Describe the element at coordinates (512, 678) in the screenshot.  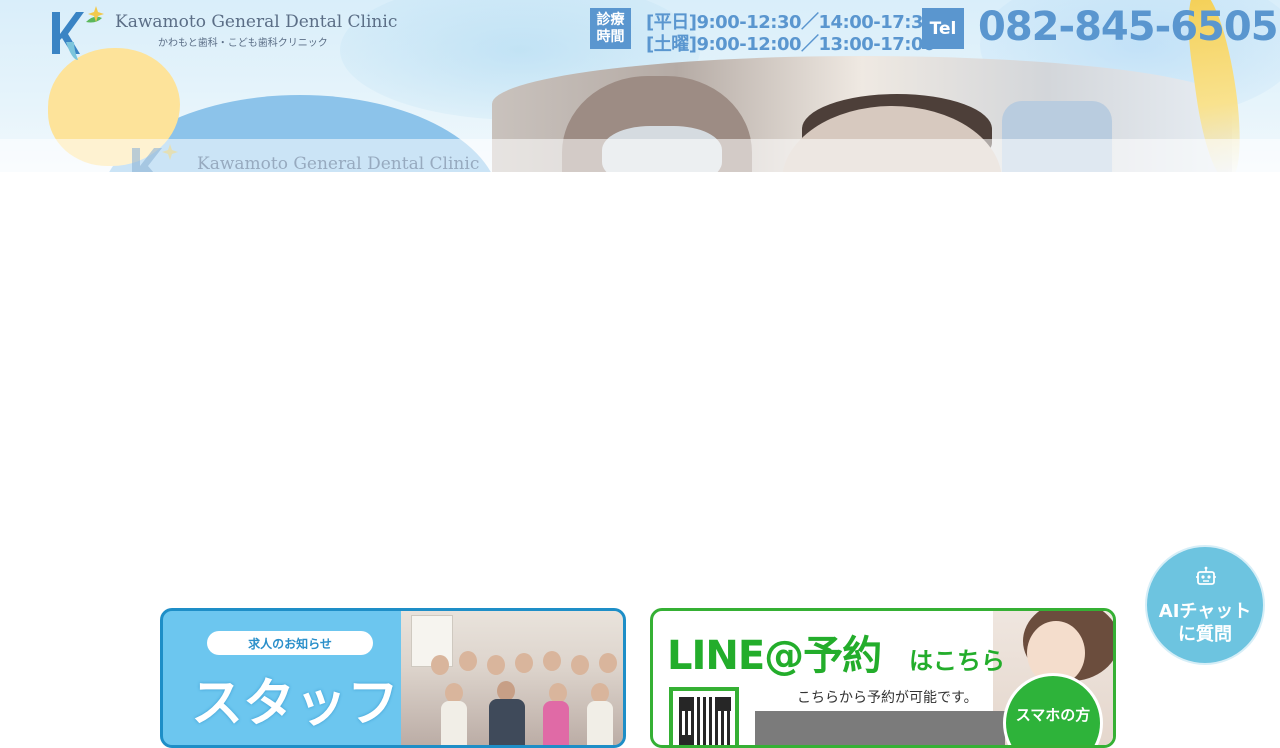
I see `staff-group-photo` at that location.